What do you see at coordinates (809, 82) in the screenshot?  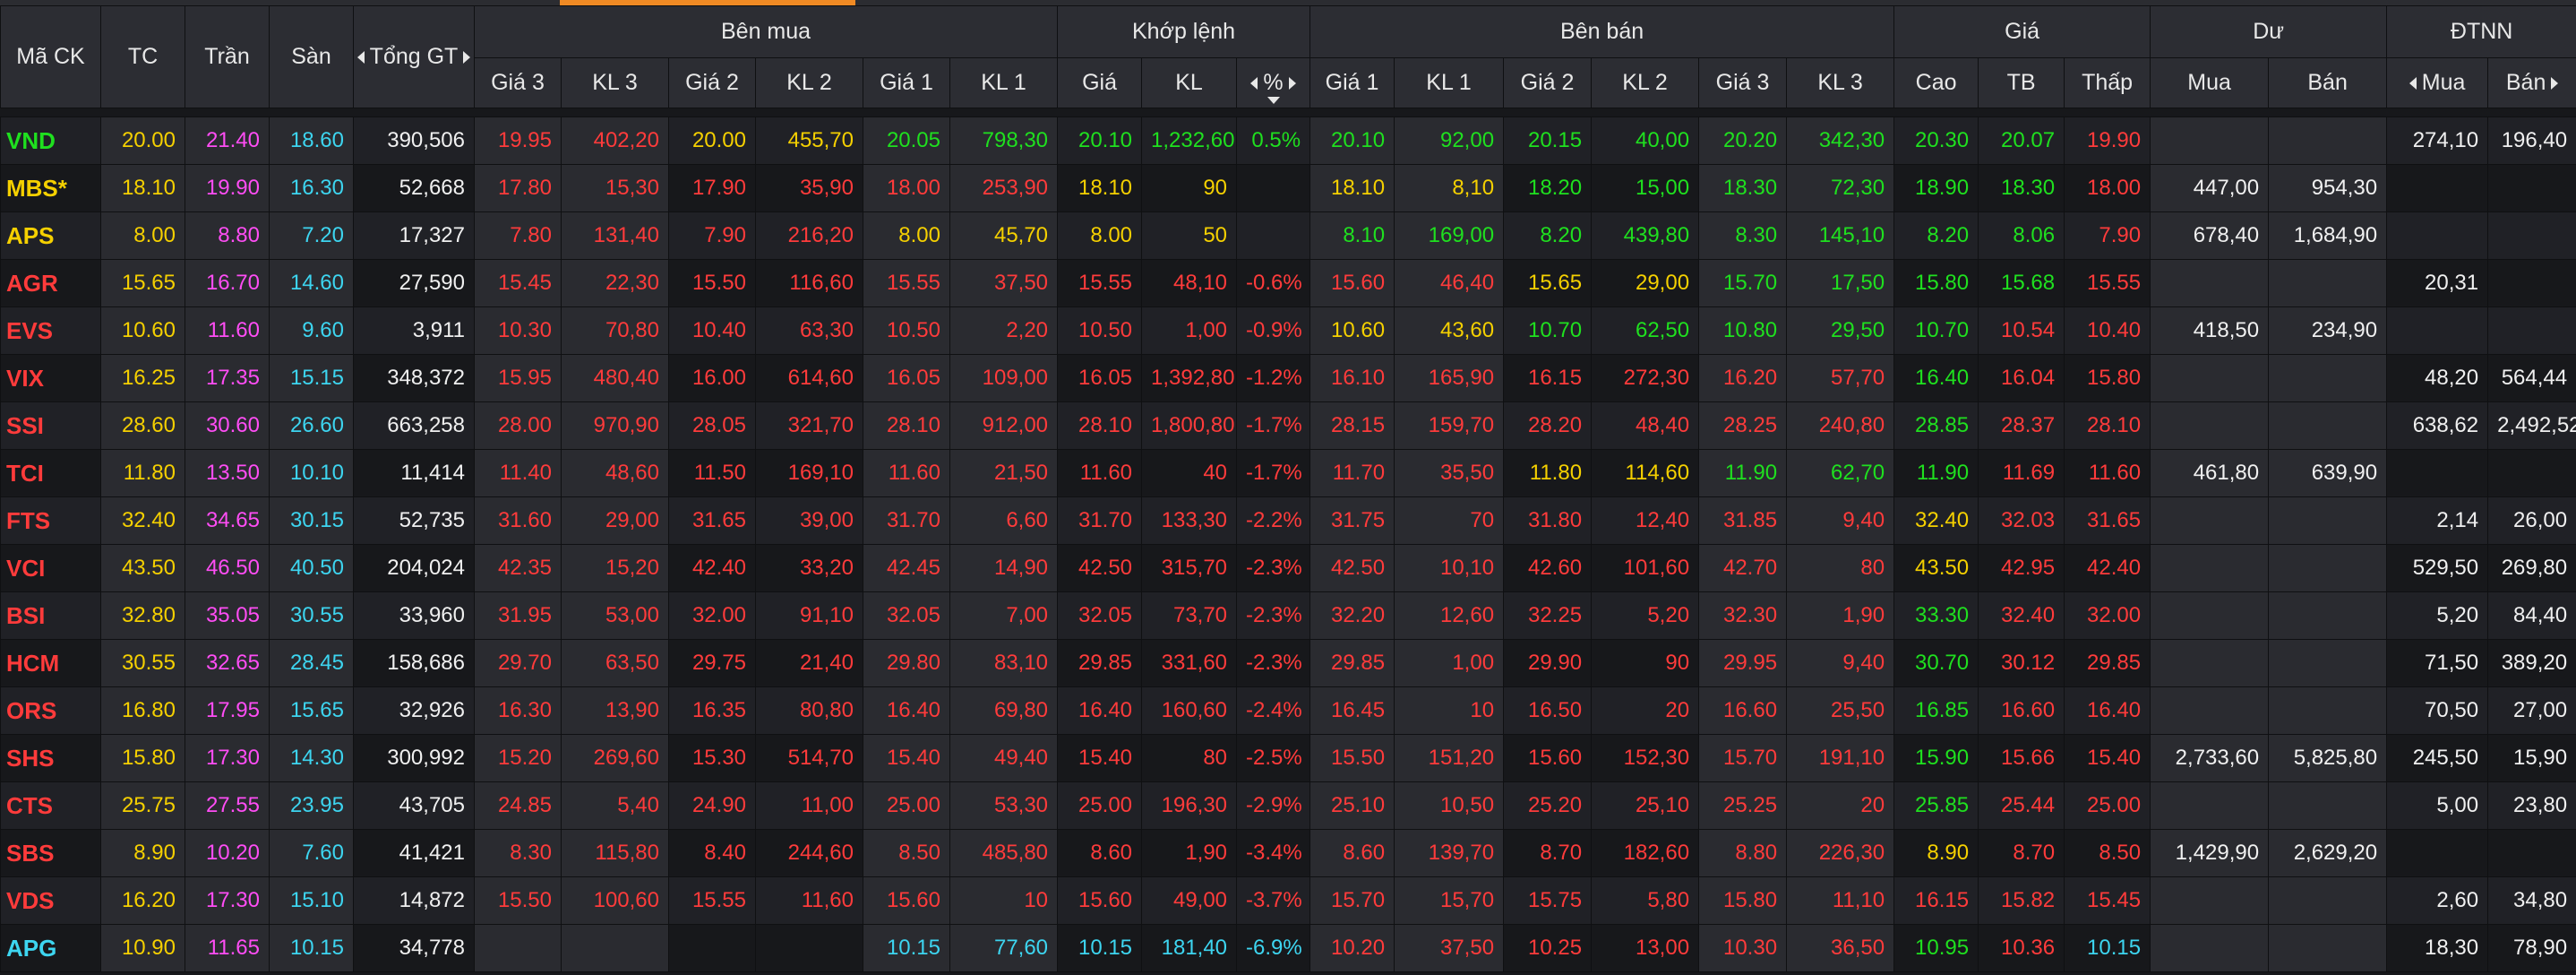 I see `col-buy-vol-2: KL 2` at bounding box center [809, 82].